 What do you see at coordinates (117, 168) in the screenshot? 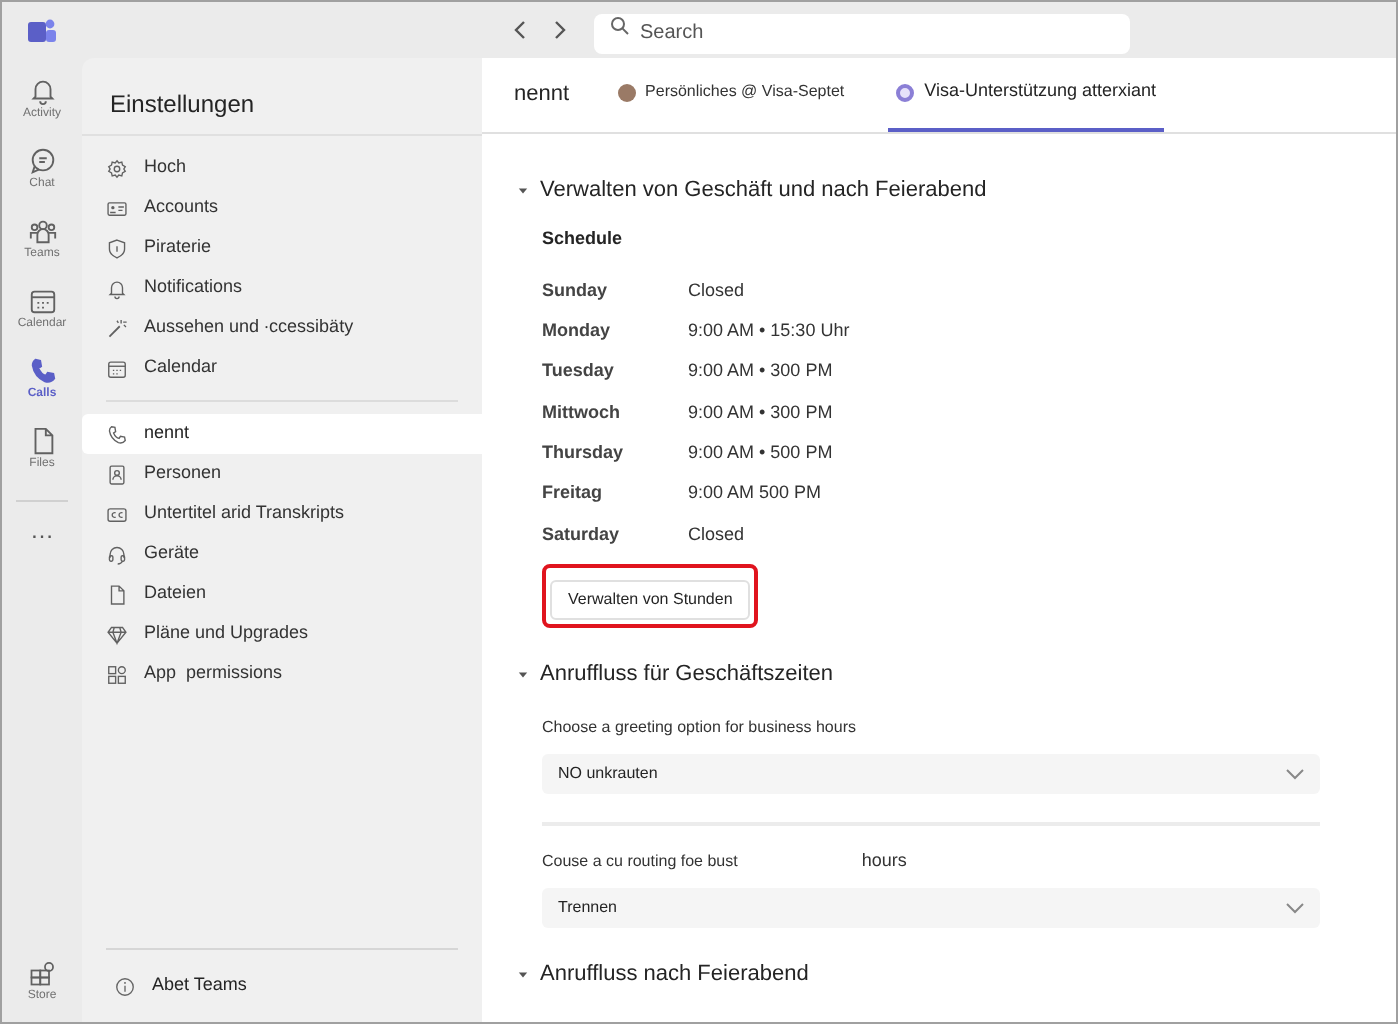
I see `settings-icon` at bounding box center [117, 168].